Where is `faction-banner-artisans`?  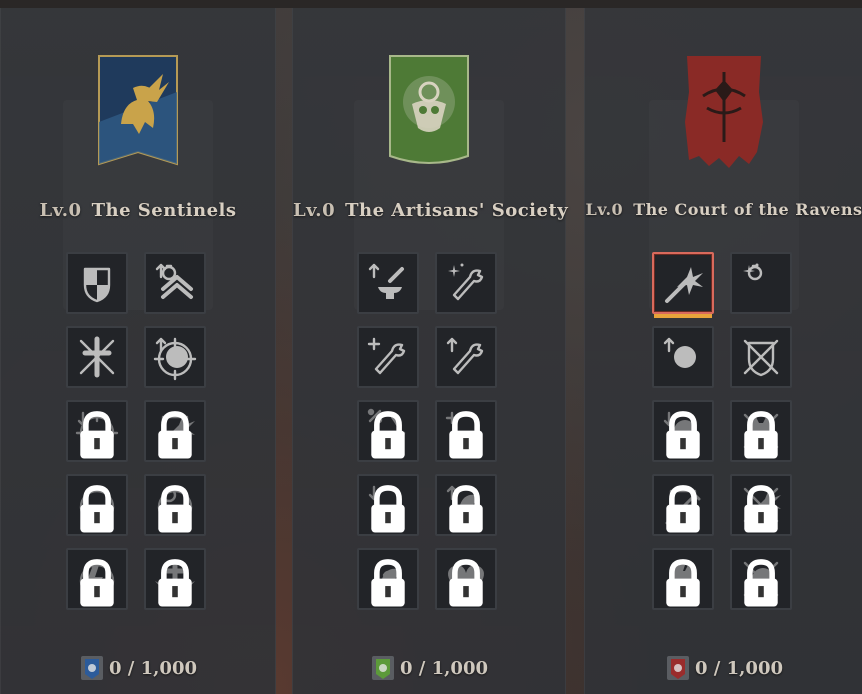
faction-banner-artisans is located at coordinates (429, 114).